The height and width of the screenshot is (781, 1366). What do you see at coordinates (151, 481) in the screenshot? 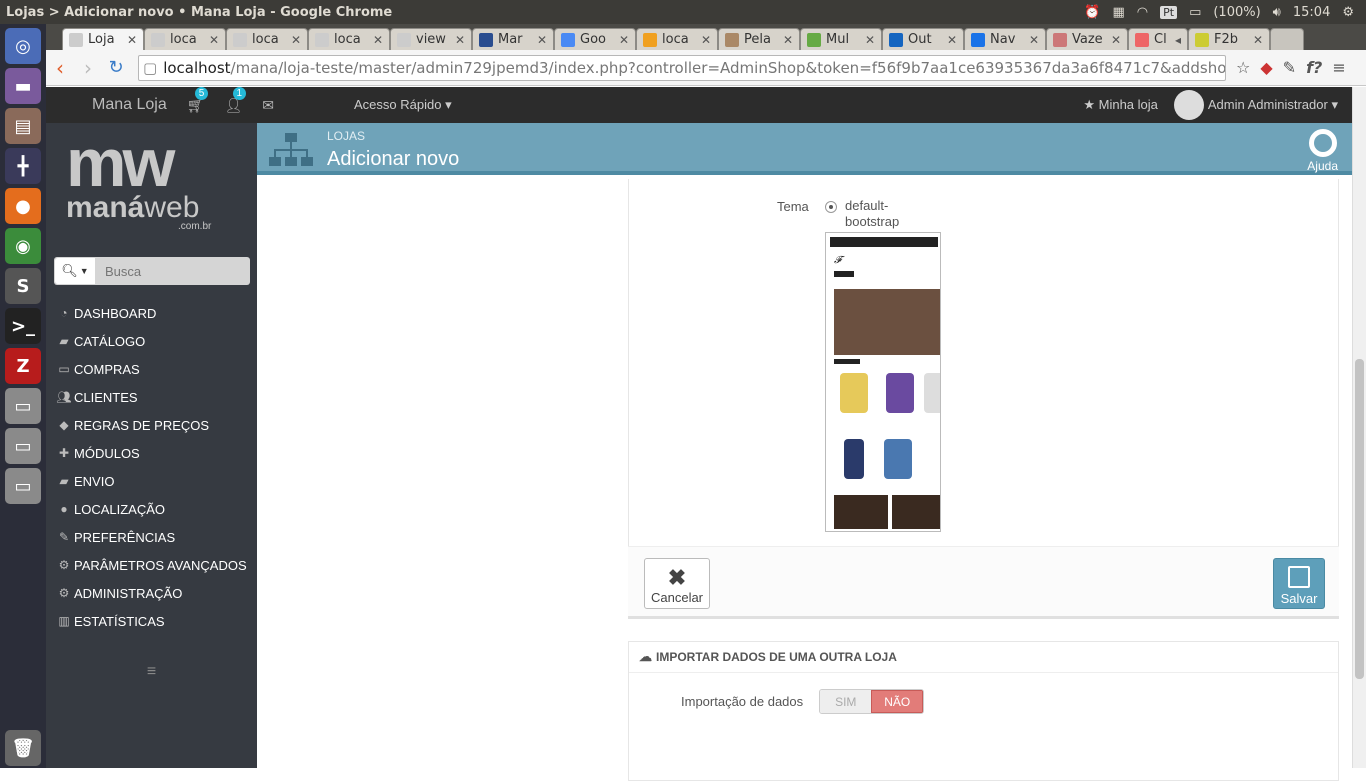
I see `sidebar-item-shipping: ▰ ENVIO` at bounding box center [151, 481].